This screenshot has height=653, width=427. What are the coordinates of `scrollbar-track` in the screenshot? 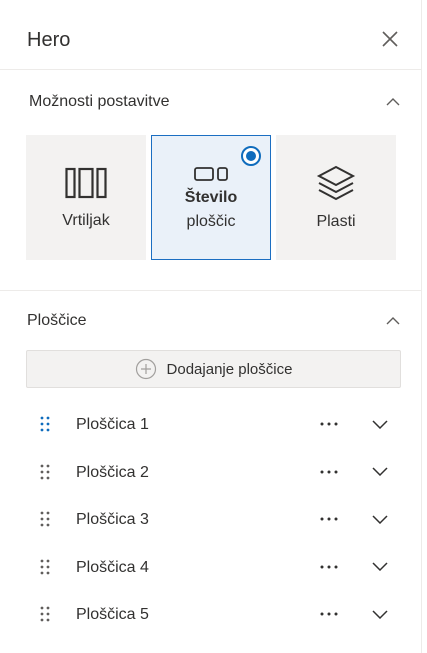 It's located at (424, 326).